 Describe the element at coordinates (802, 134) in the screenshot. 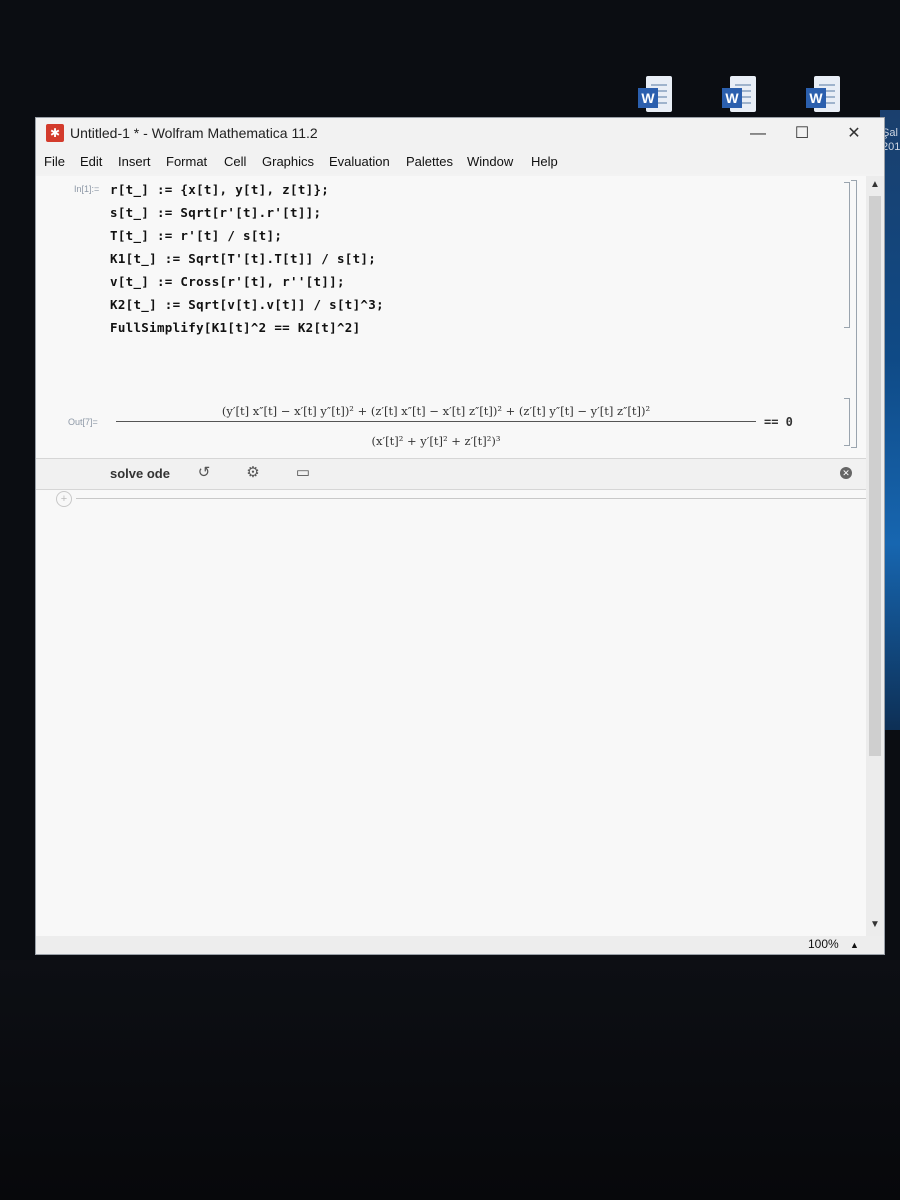

I see `maximize-button: ☐` at that location.